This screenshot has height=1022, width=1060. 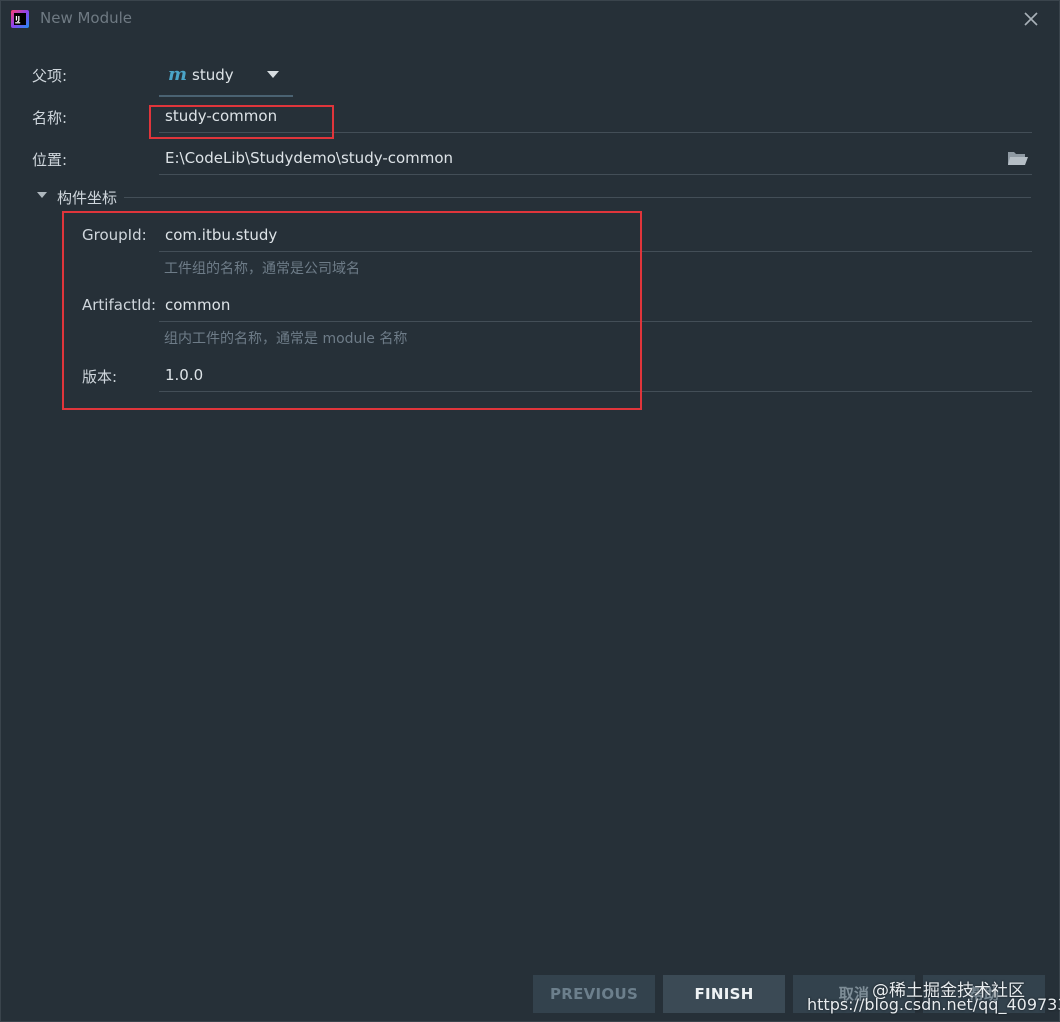 I want to click on previous-button: PREVIOUS, so click(x=594, y=994).